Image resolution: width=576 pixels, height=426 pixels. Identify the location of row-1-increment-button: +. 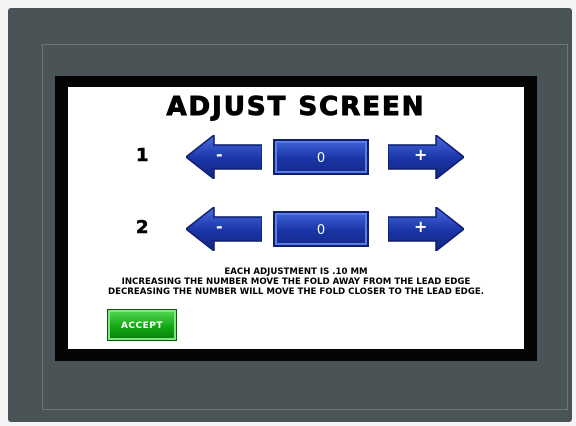
(426, 157).